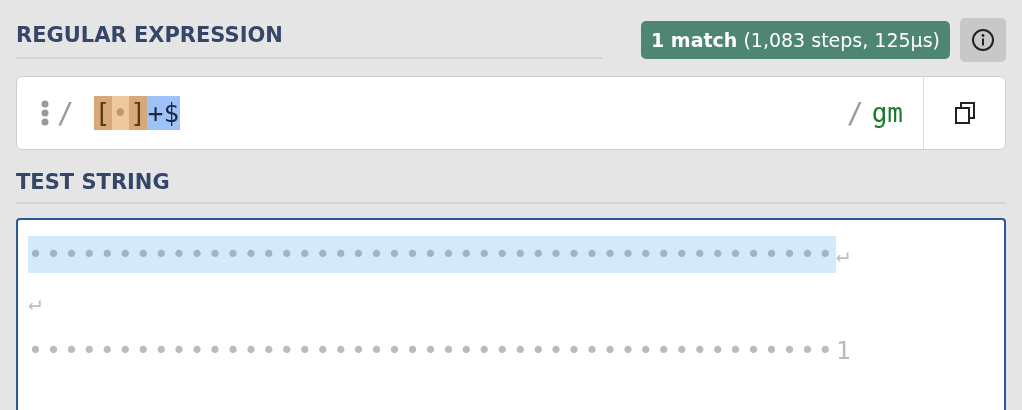 The width and height of the screenshot is (1022, 410). I want to click on info-icon, so click(983, 40).